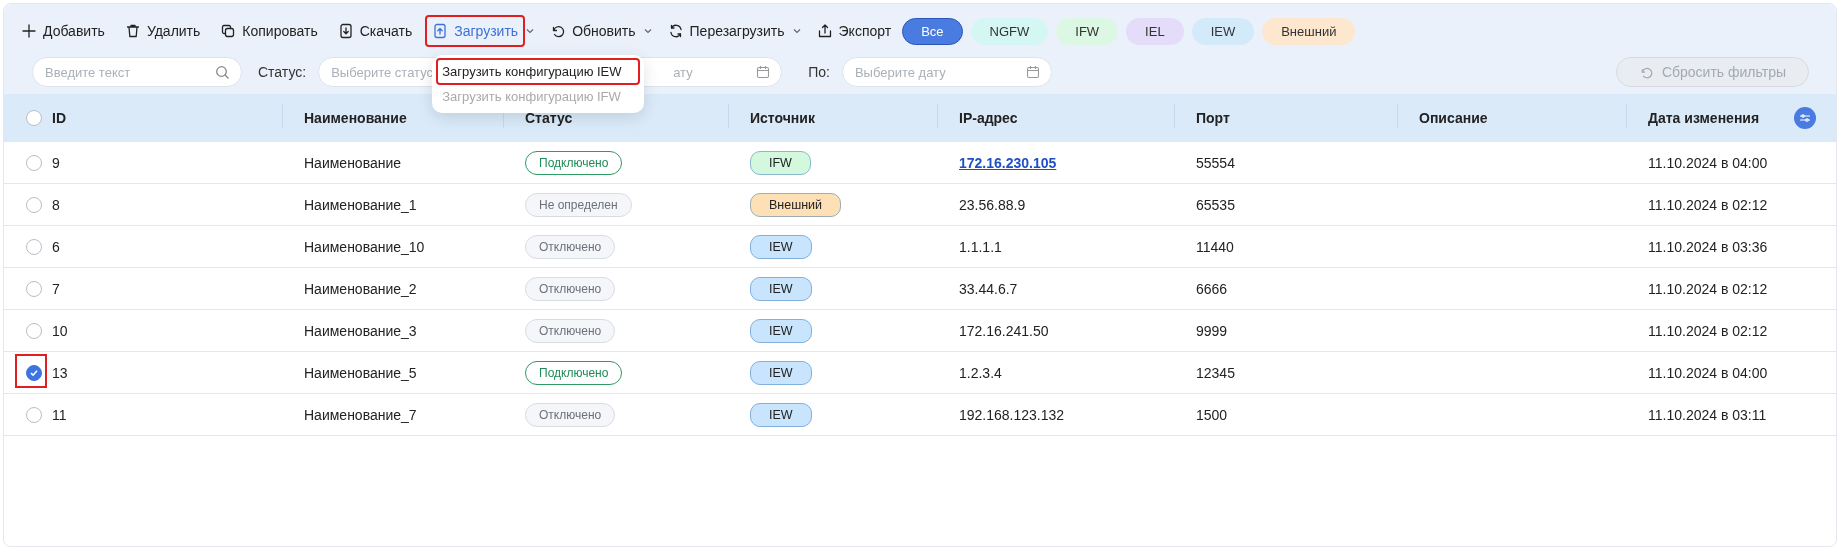 The image size is (1840, 548). Describe the element at coordinates (56, 246) in the screenshot. I see `table-cell: 6` at that location.